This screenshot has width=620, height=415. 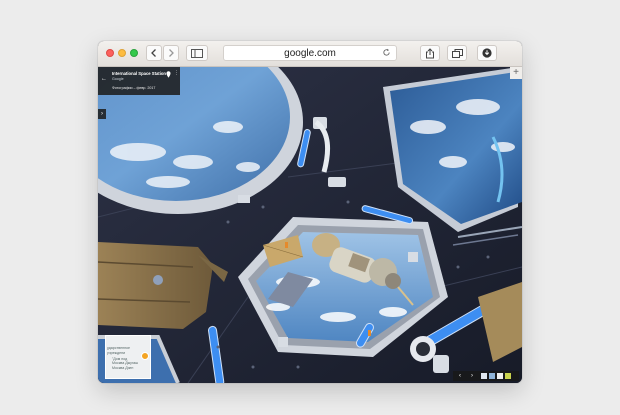 I want to click on plus-icon: +, so click(x=516, y=72).